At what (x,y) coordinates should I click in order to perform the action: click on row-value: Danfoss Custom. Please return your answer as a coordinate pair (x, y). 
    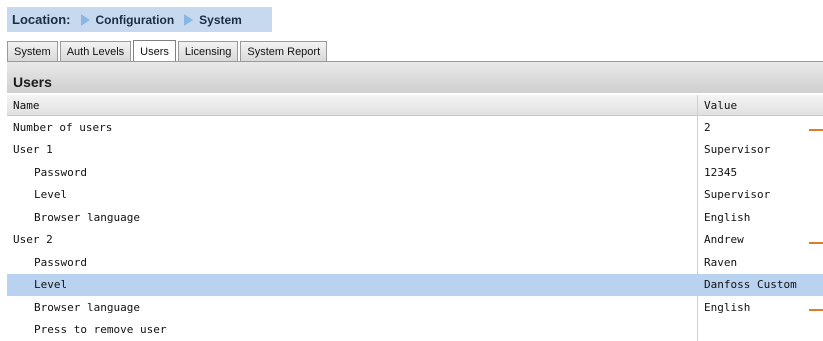
    Looking at the image, I should click on (760, 285).